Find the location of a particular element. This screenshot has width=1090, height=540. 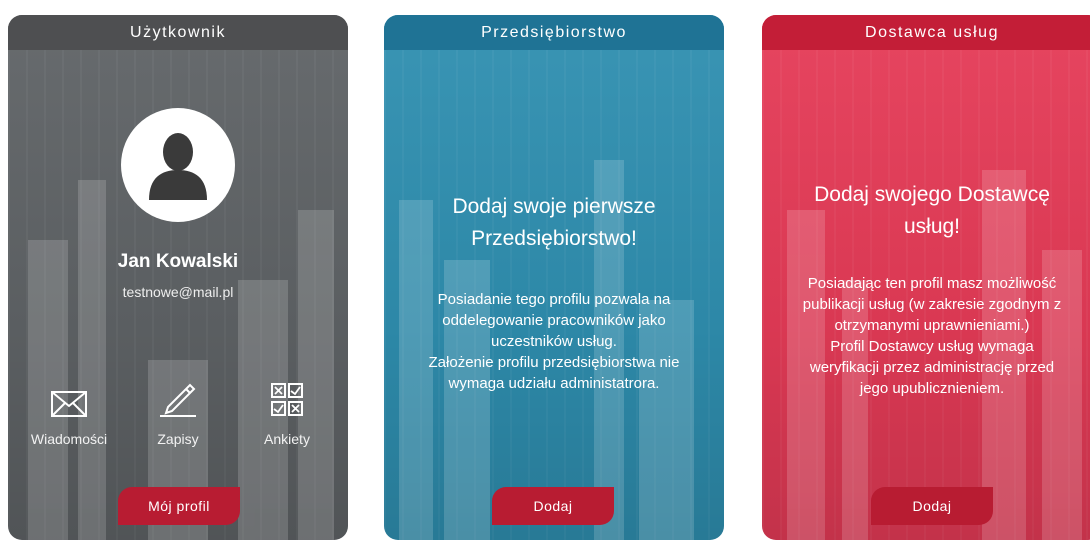

envelope-icon is located at coordinates (69, 404).